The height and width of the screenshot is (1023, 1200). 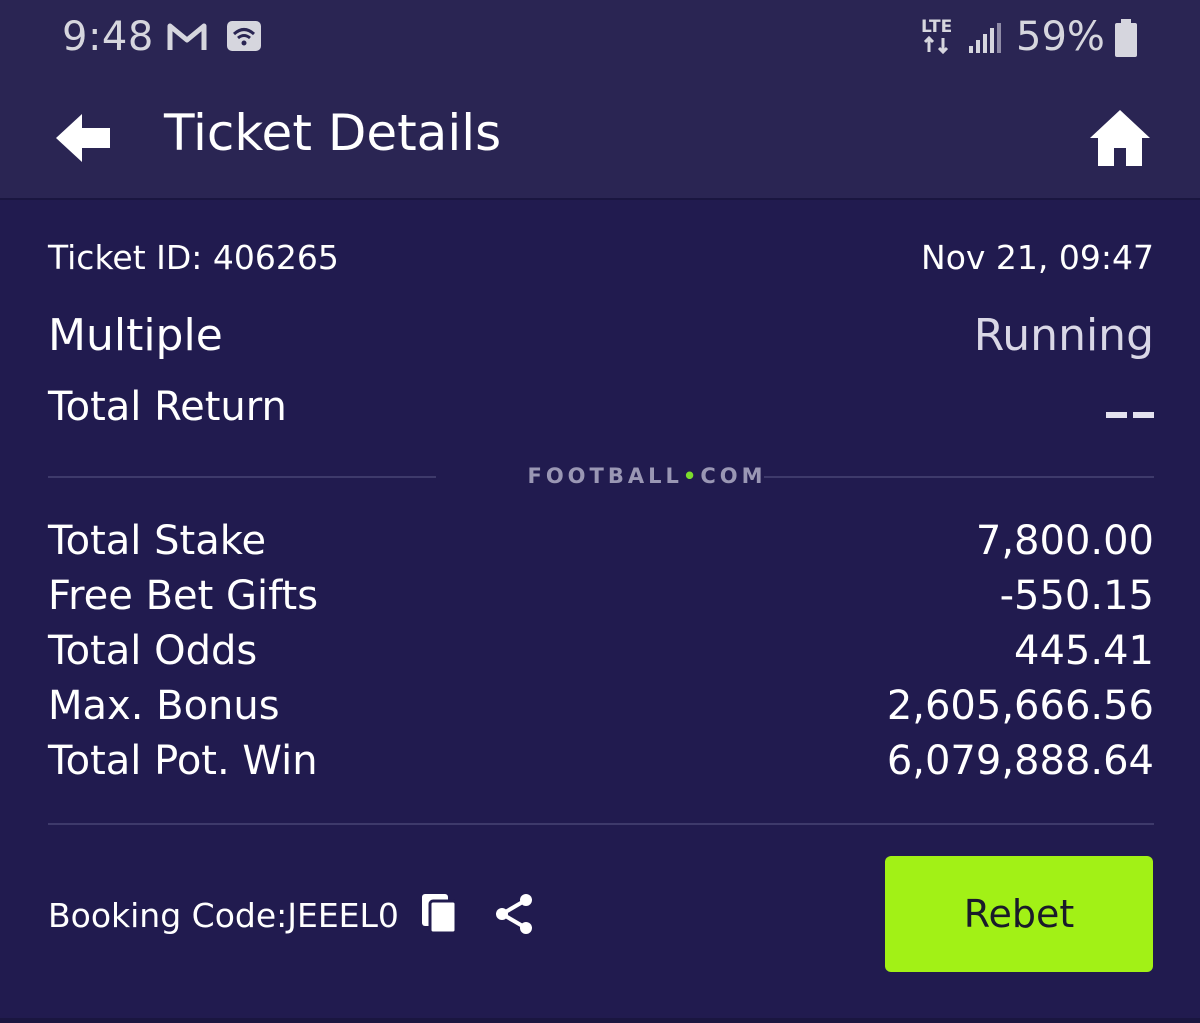 What do you see at coordinates (244, 36) in the screenshot?
I see `wifi-icon` at bounding box center [244, 36].